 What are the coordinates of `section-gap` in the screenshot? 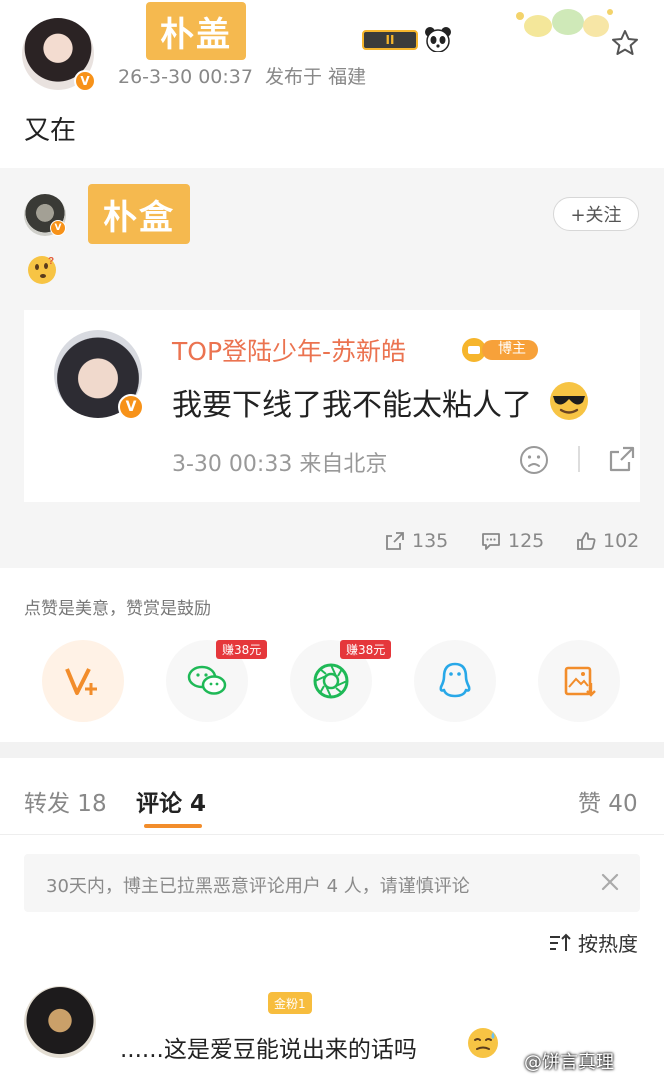 It's located at (332, 750).